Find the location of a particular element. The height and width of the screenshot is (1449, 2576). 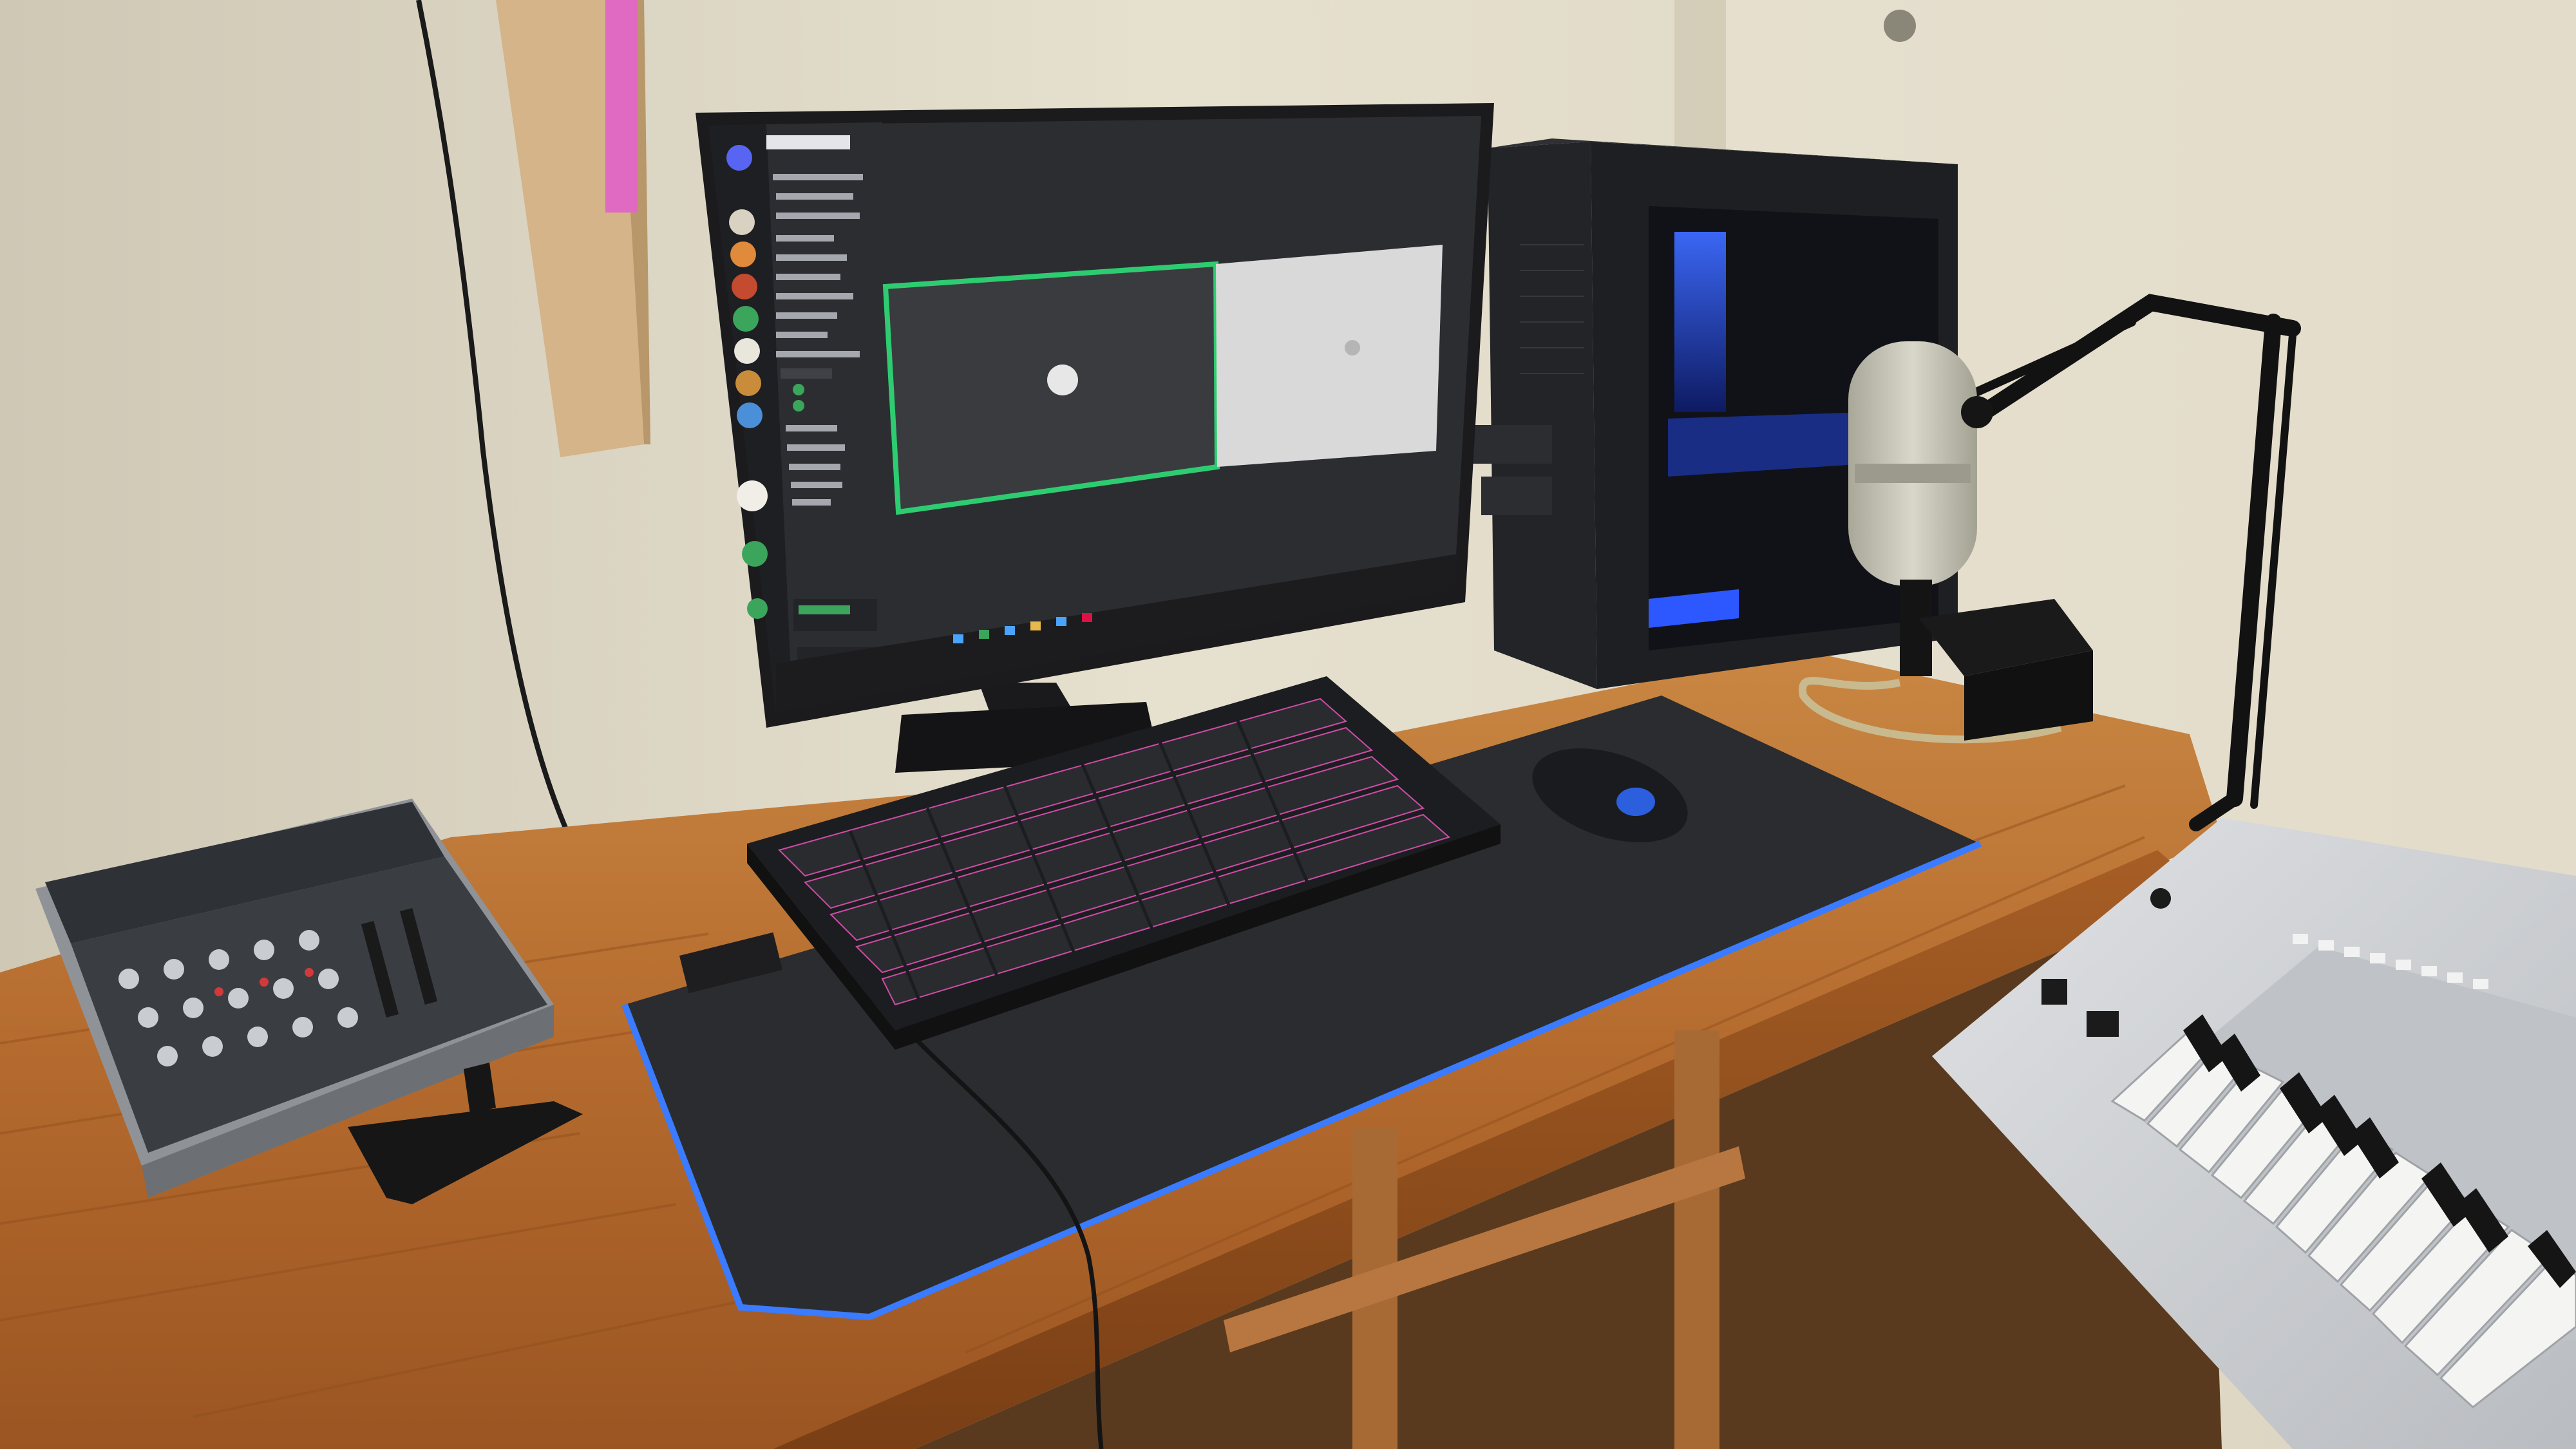

active-voice-channel is located at coordinates (807, 373).